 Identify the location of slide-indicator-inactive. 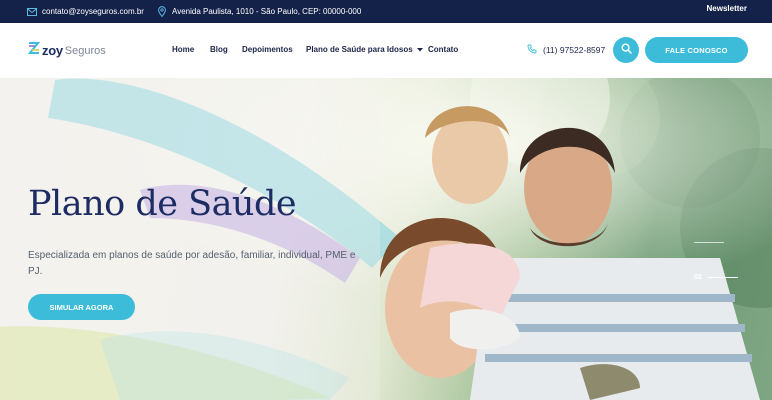
(709, 242).